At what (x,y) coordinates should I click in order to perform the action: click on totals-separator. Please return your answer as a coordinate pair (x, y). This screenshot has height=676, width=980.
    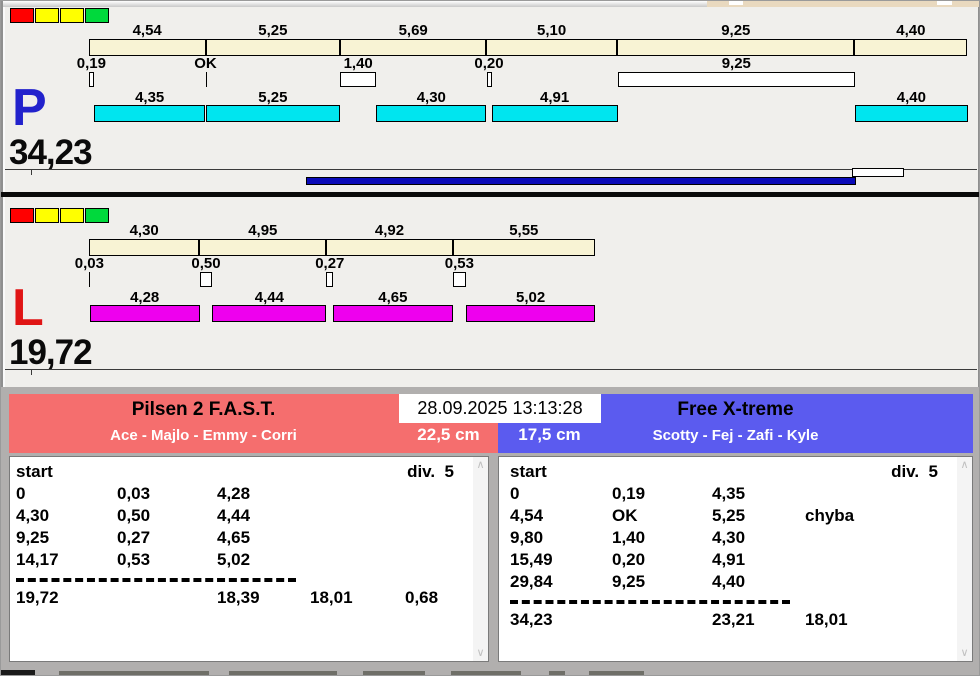
    Looking at the image, I should click on (650, 602).